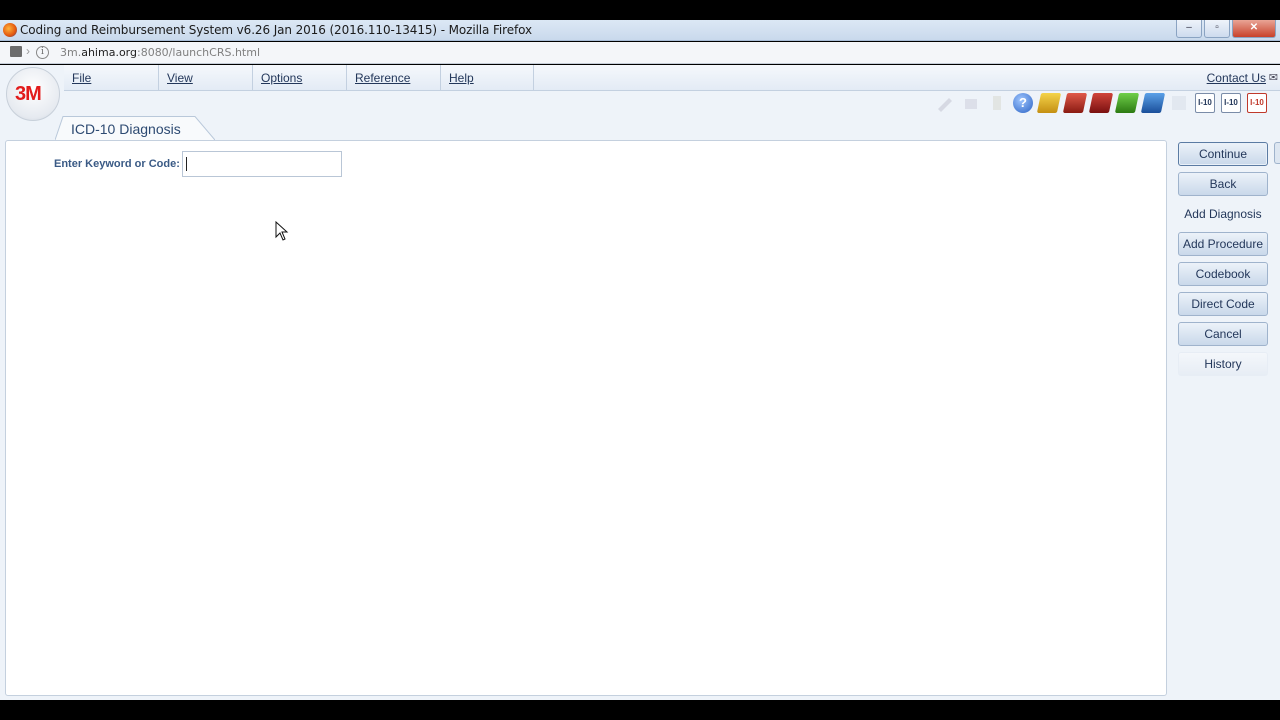 This screenshot has height=720, width=1280. What do you see at coordinates (1254, 29) in the screenshot?
I see `close-button: ✕` at bounding box center [1254, 29].